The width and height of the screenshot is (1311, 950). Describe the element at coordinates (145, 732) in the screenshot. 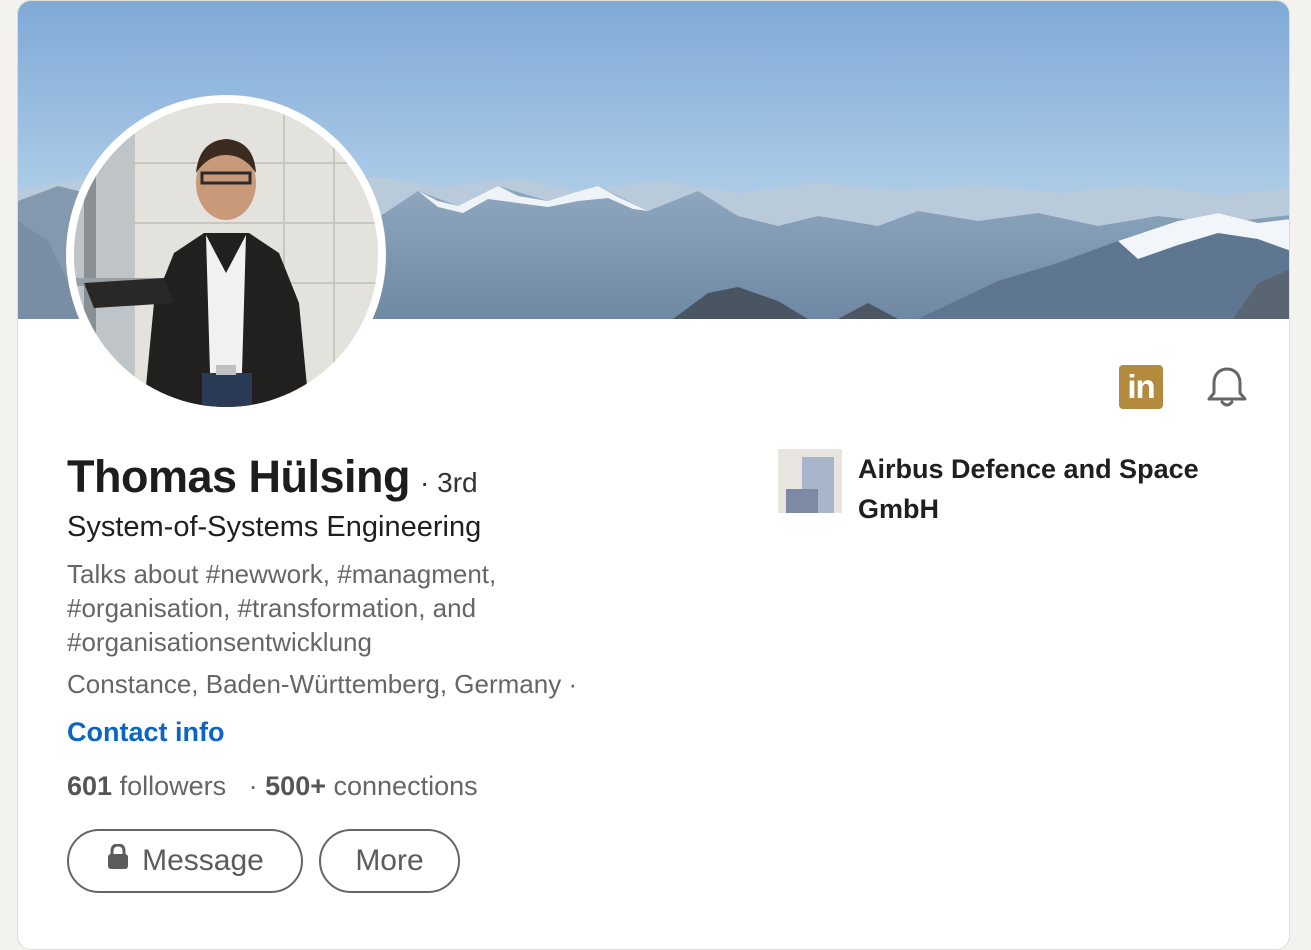

I see `contact-info-link: Contact info` at that location.